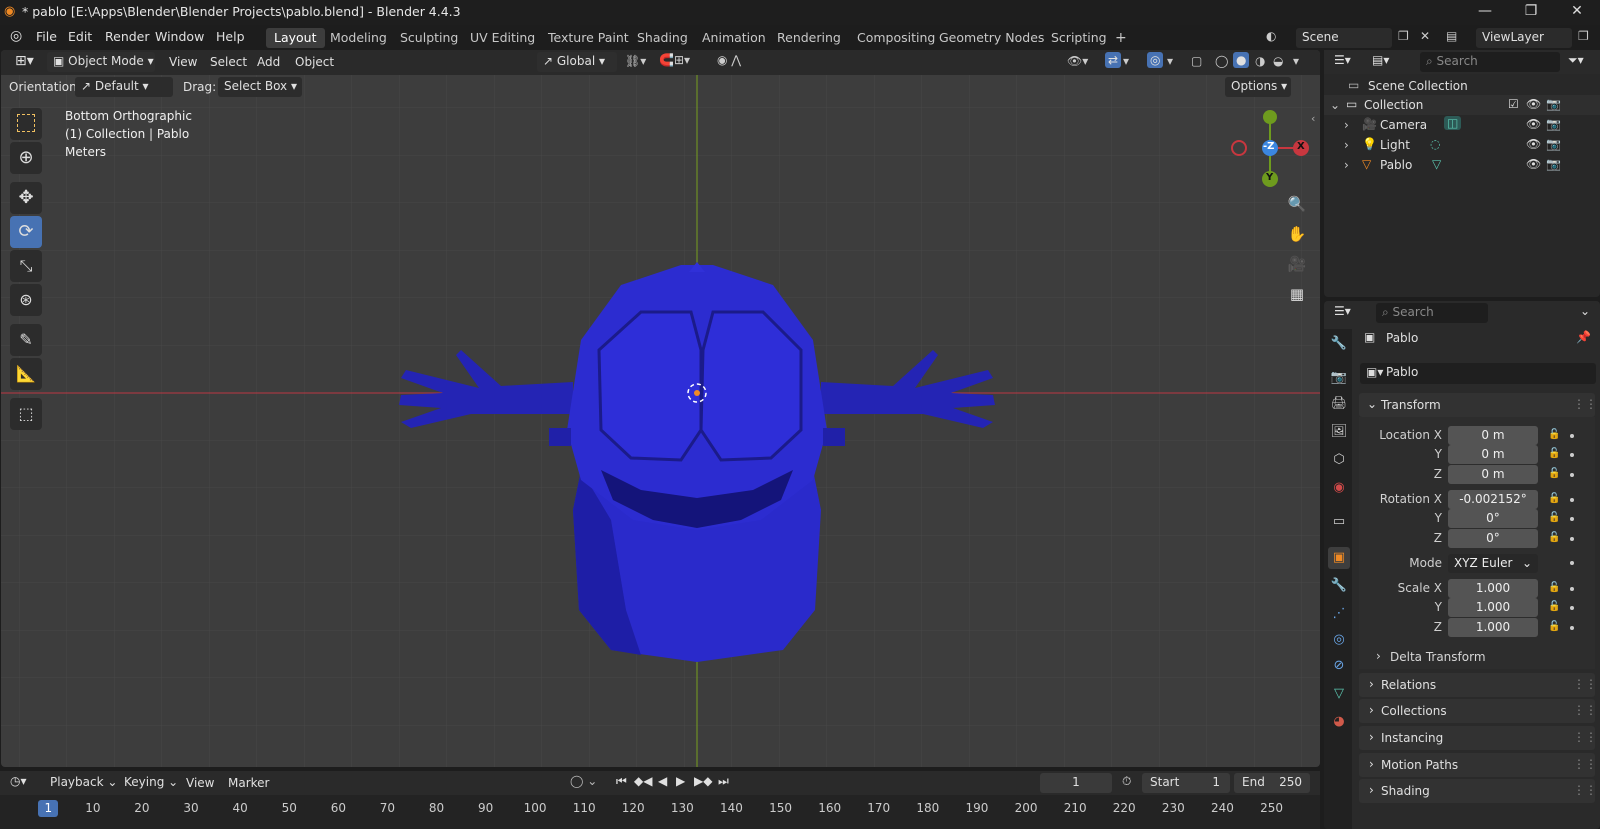 This screenshot has height=829, width=1600. Describe the element at coordinates (228, 62) in the screenshot. I see `menu-select: Select` at that location.